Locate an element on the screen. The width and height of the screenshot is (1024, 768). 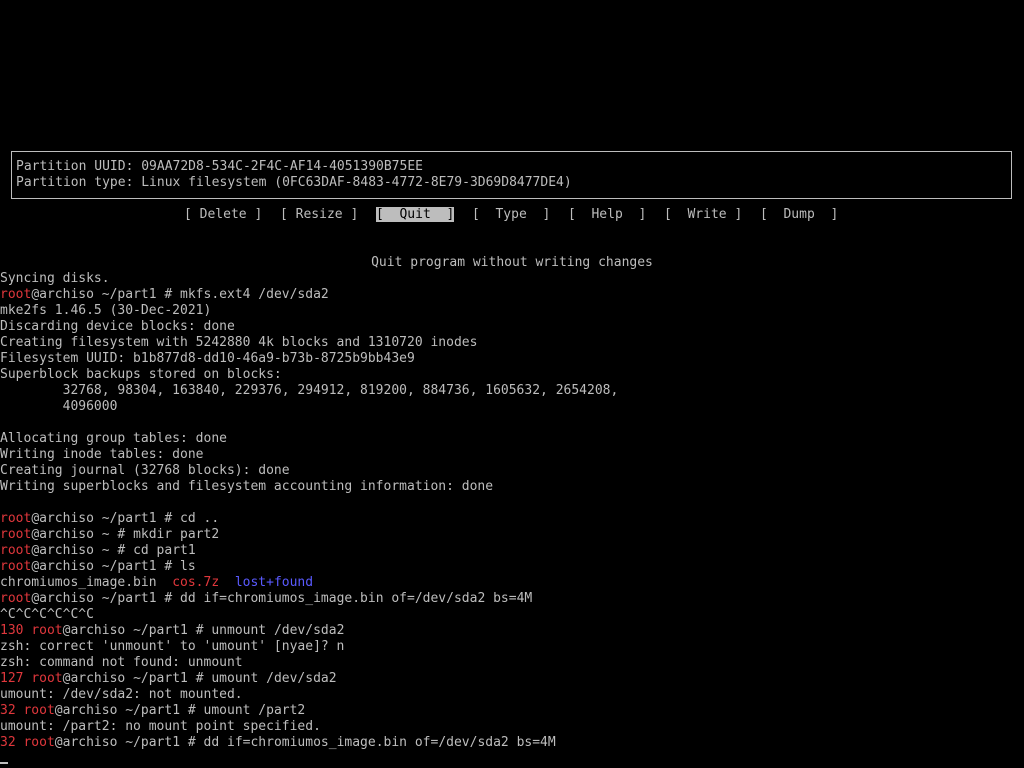
help-prefix: [ is located at coordinates (576, 214).